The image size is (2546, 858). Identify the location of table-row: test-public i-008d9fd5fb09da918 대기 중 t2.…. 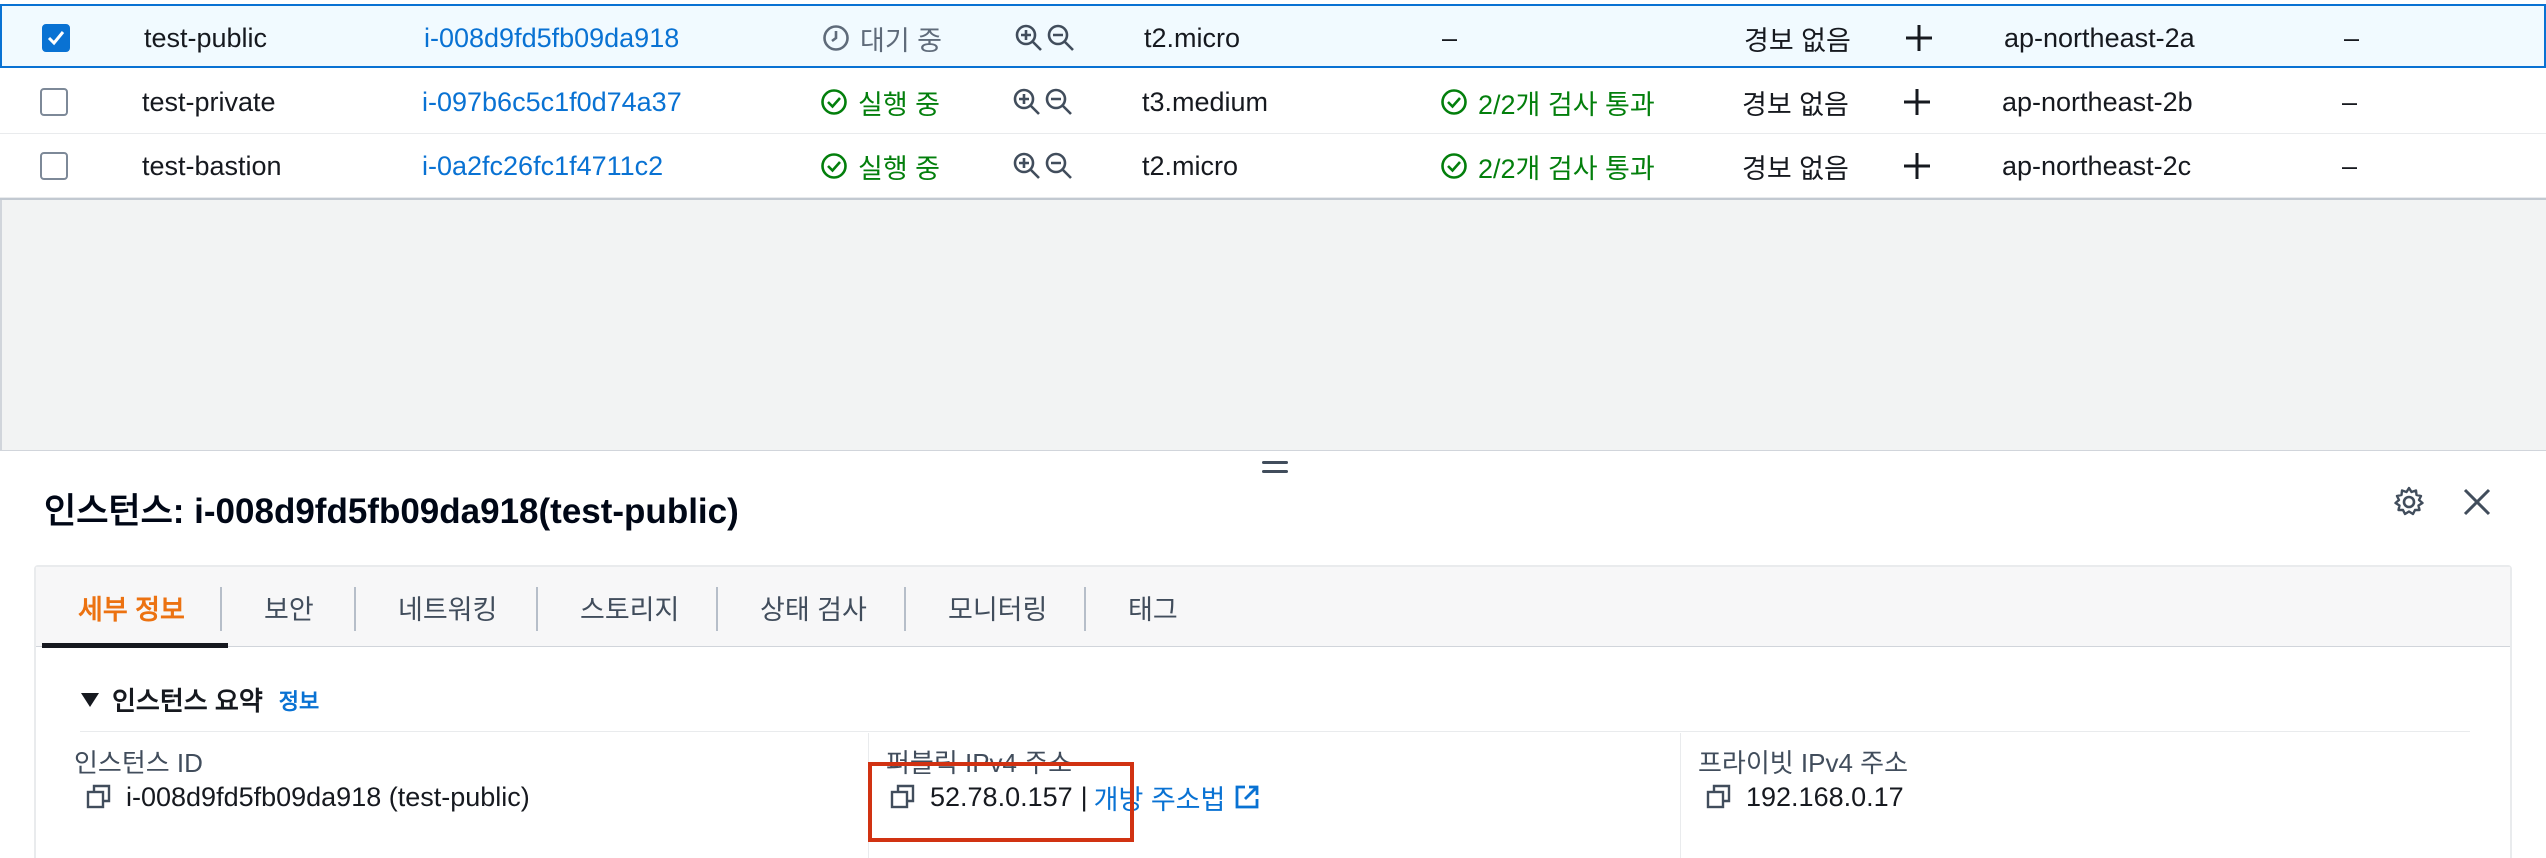
(1273, 36).